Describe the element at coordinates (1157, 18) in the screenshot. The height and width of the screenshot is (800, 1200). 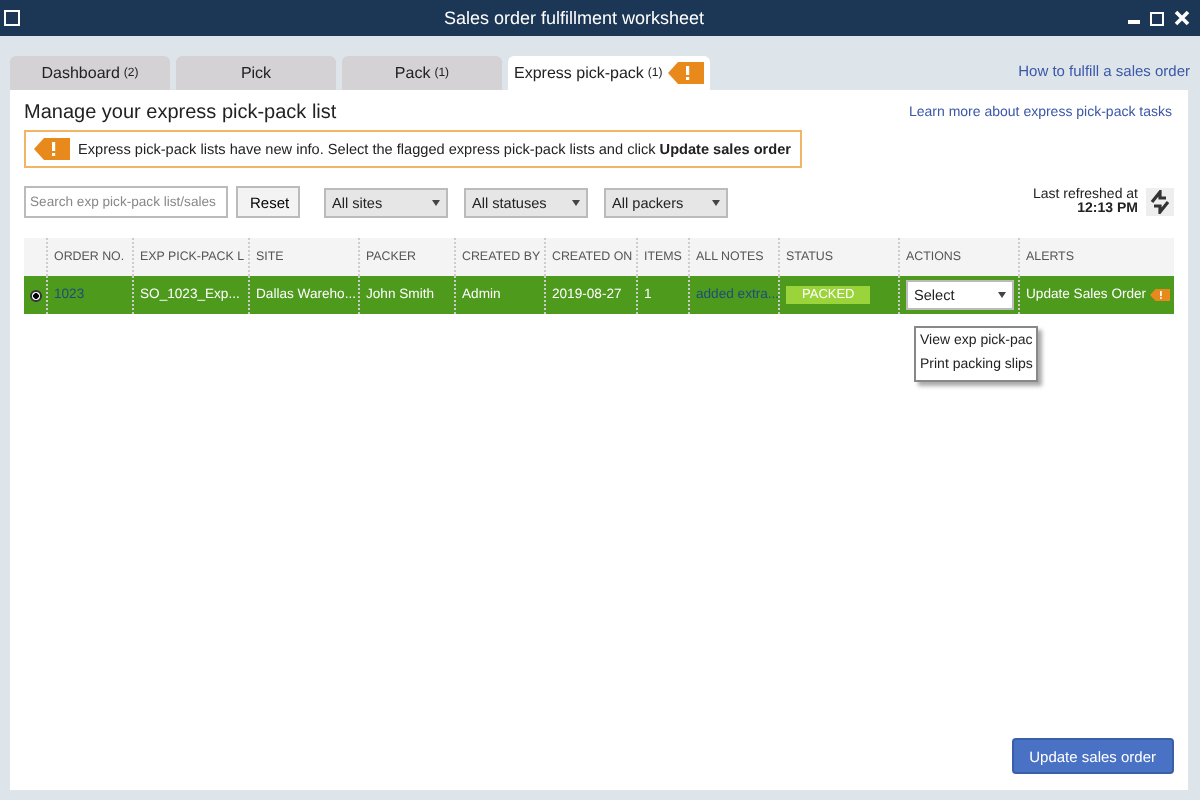
I see `maximize-icon` at that location.